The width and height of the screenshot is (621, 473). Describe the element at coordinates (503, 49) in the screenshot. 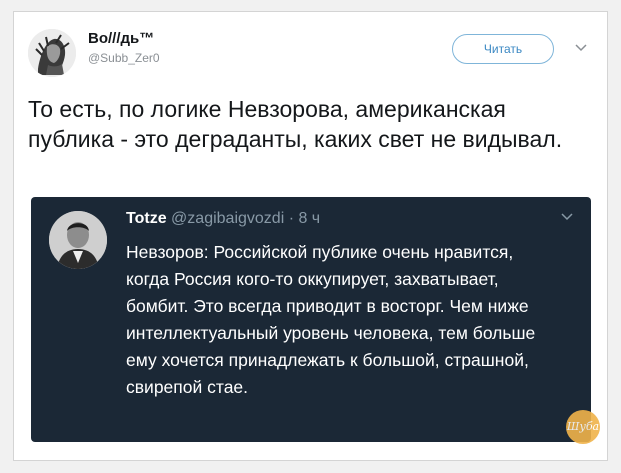

I see `follow-button: Читать` at that location.